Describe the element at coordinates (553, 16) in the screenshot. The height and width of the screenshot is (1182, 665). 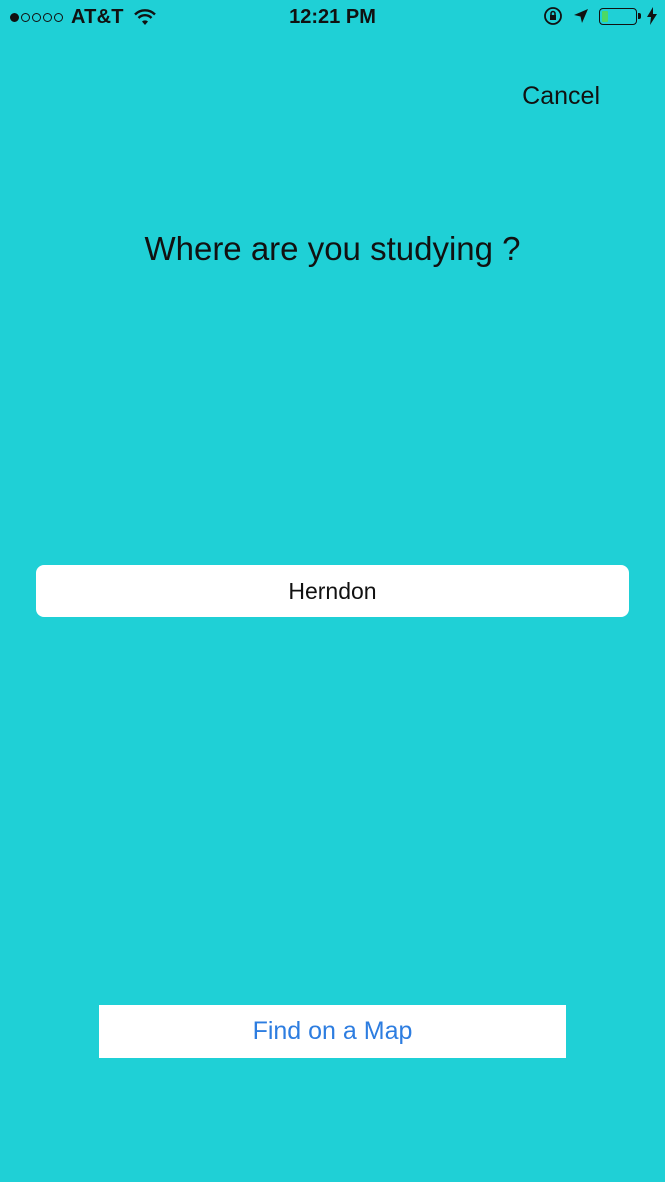
I see `orientation-lock-icon` at that location.